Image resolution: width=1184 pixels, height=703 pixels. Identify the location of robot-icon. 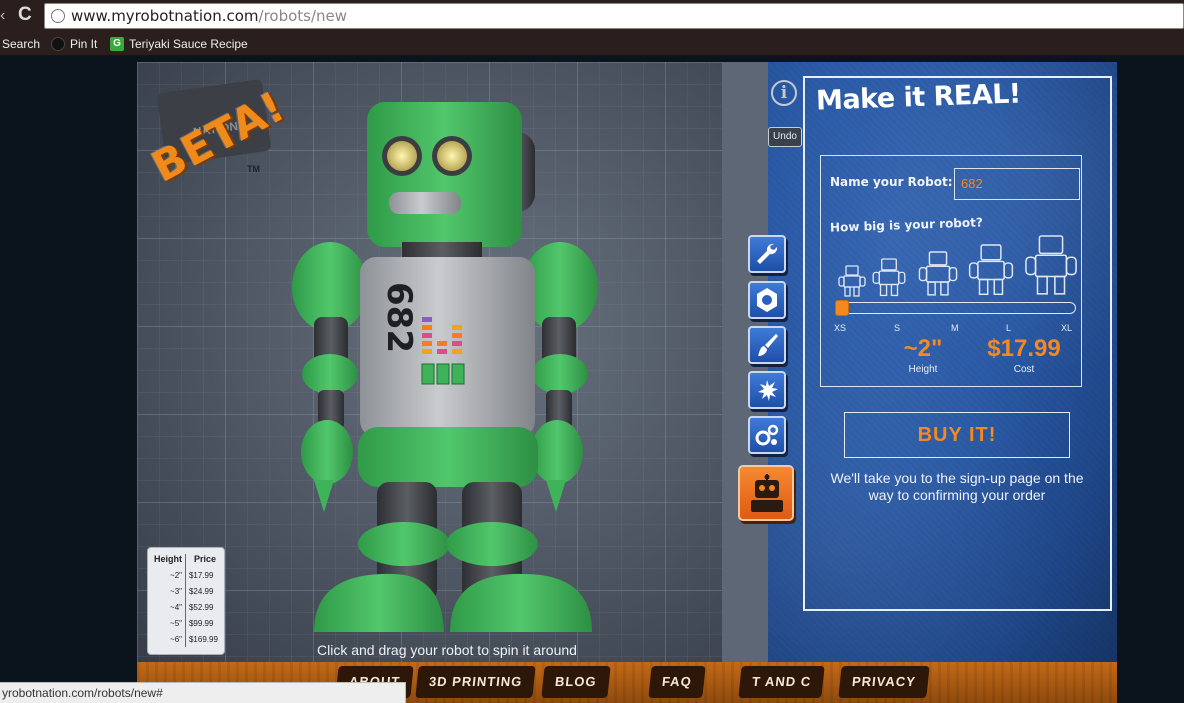
(767, 493).